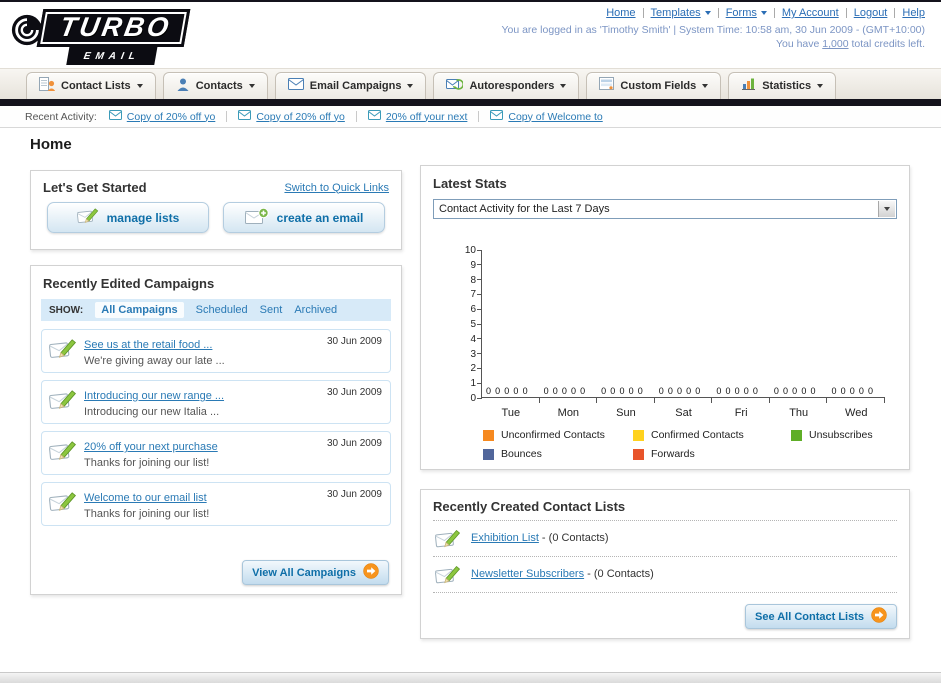 This screenshot has height=683, width=941. What do you see at coordinates (741, 413) in the screenshot?
I see `x-axis-label: Fri` at bounding box center [741, 413].